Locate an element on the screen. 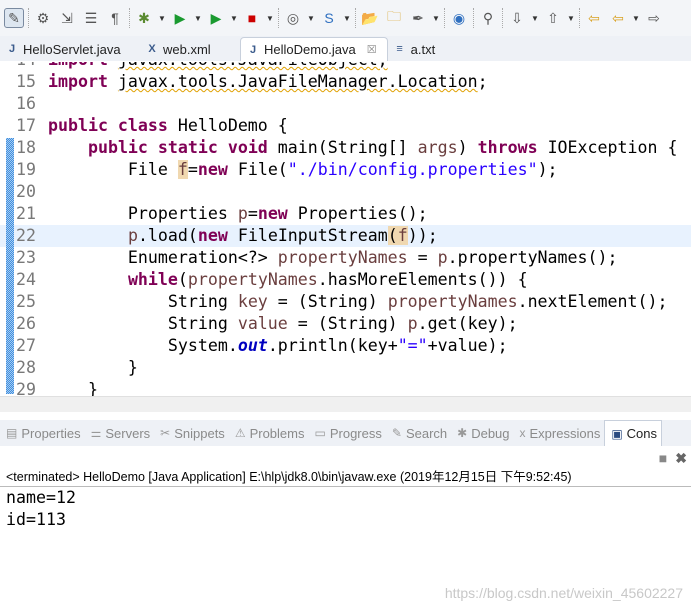  view-tab-label: Problems is located at coordinates (277, 433).